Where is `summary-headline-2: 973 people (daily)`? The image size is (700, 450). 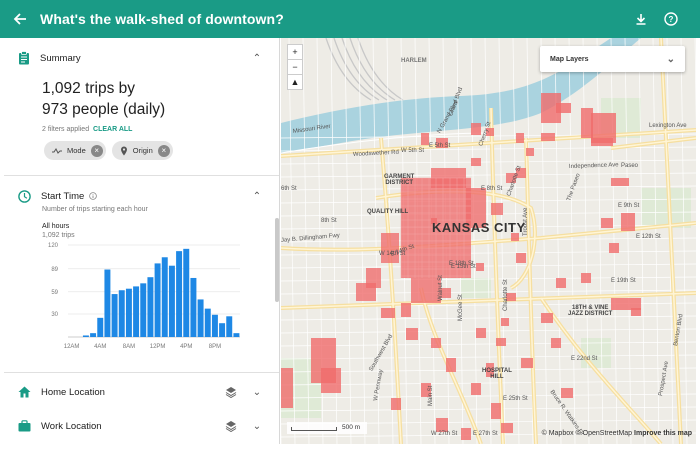
summary-headline-2: 973 people (daily) is located at coordinates (104, 109).